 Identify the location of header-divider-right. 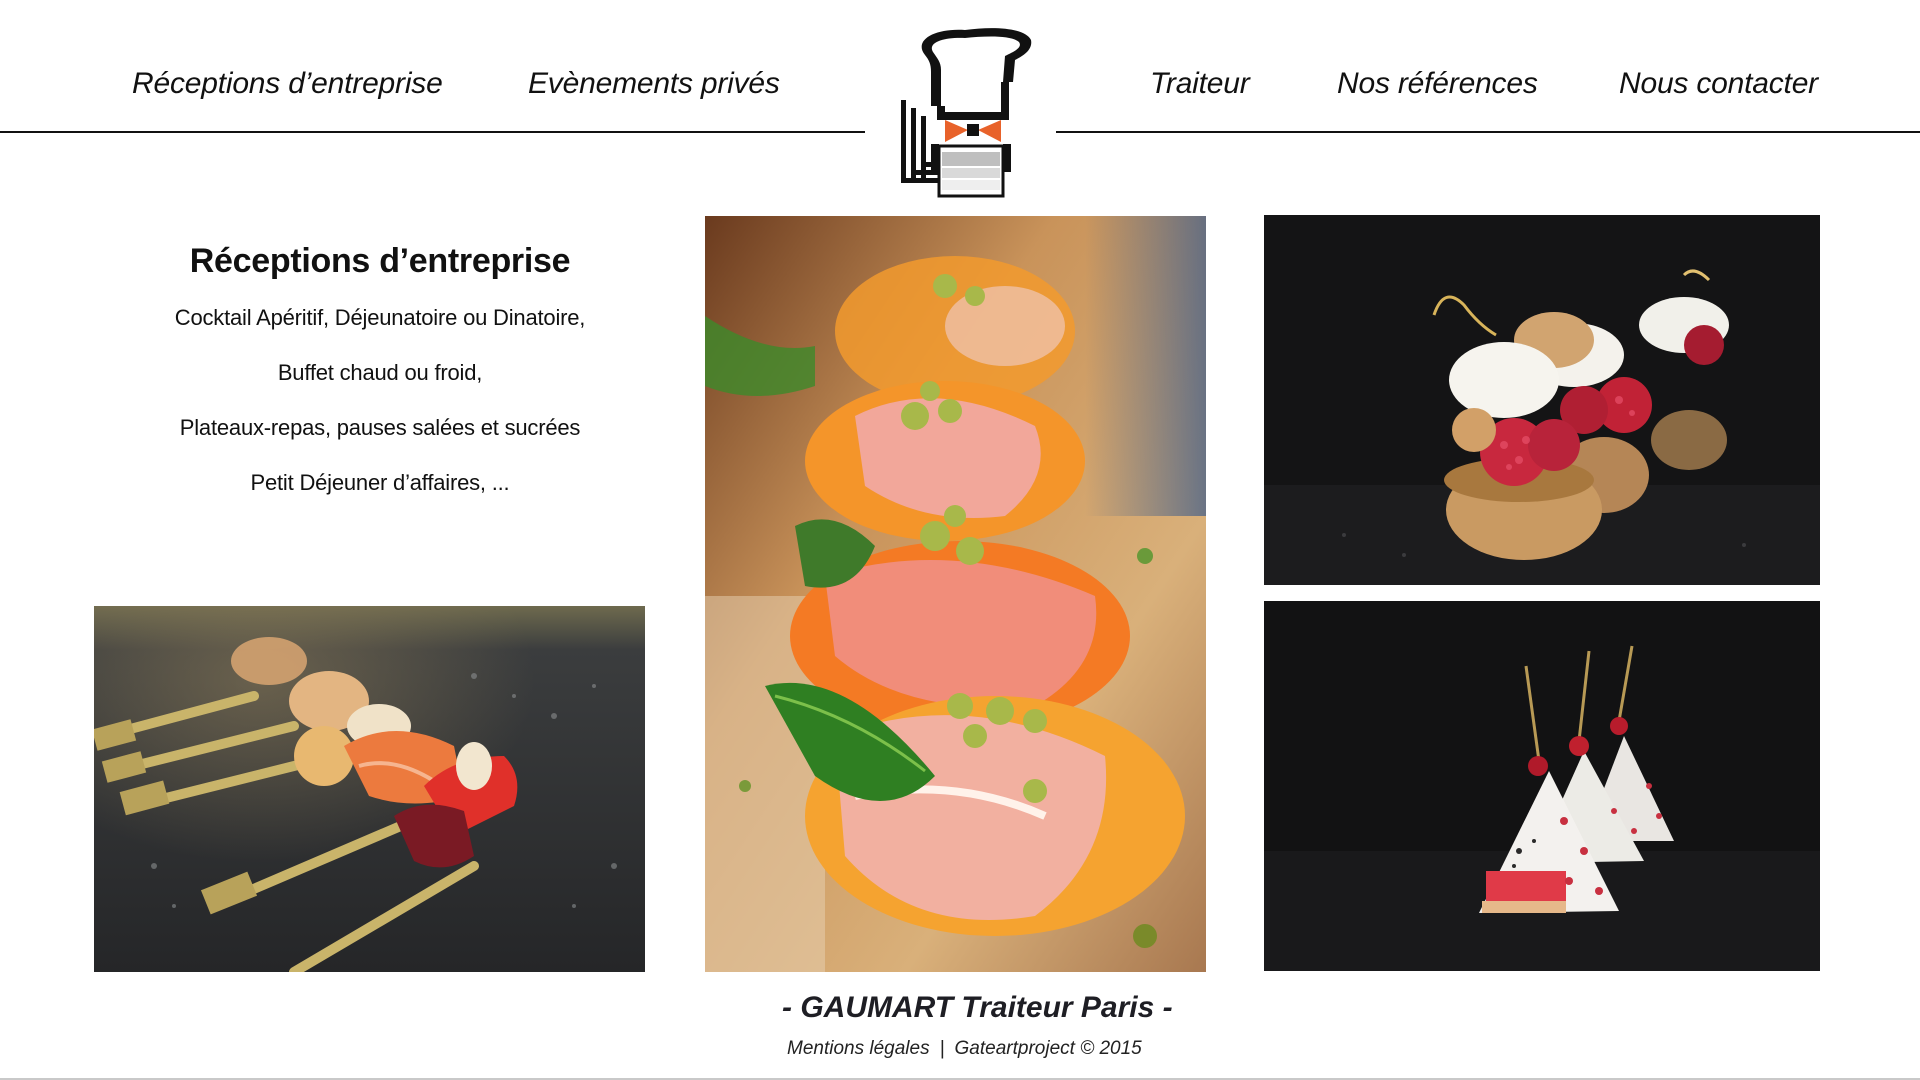
(1488, 132).